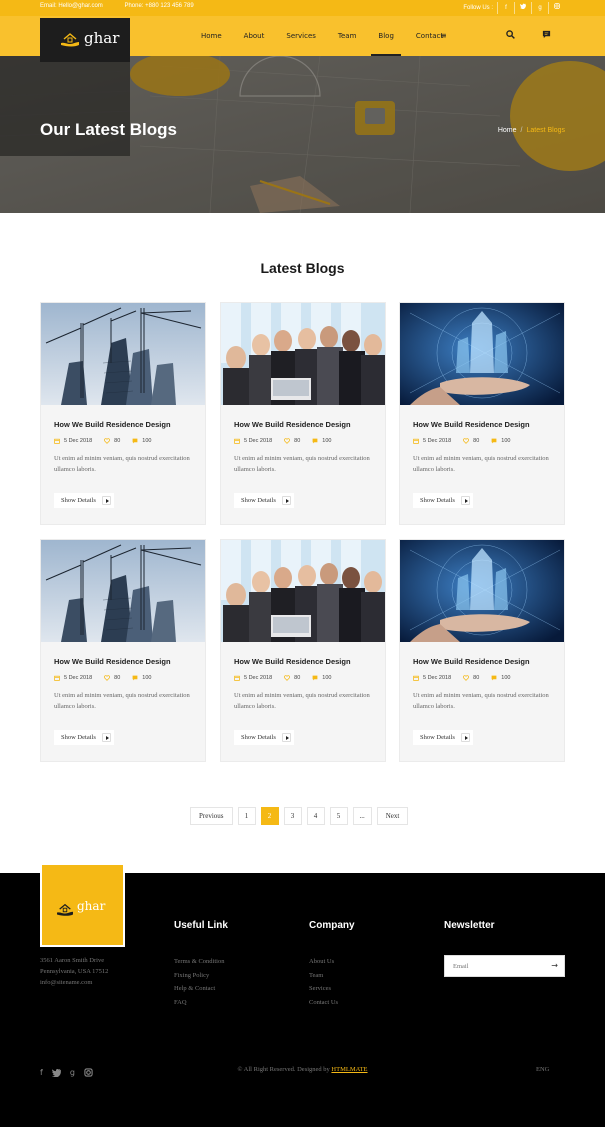 This screenshot has width=605, height=1127. I want to click on footer-logo-text: ghar, so click(91, 906).